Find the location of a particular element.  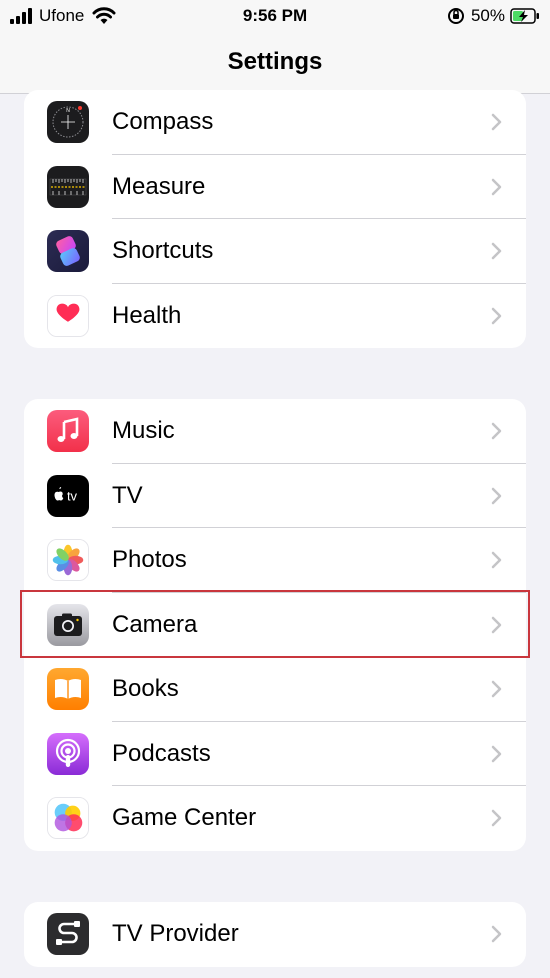

settings-row-label: Photos is located at coordinates (149, 560).